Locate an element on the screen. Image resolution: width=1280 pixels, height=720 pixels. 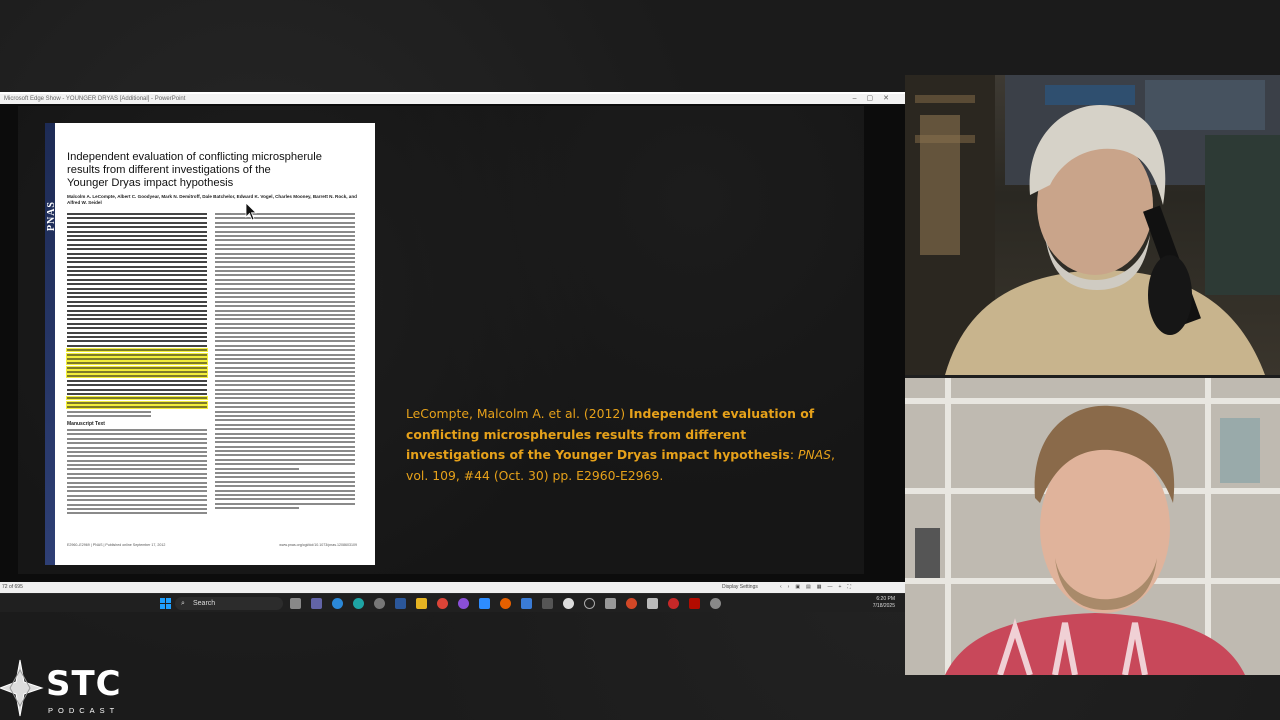
section-heading: Manuscript Text is located at coordinates (86, 423).